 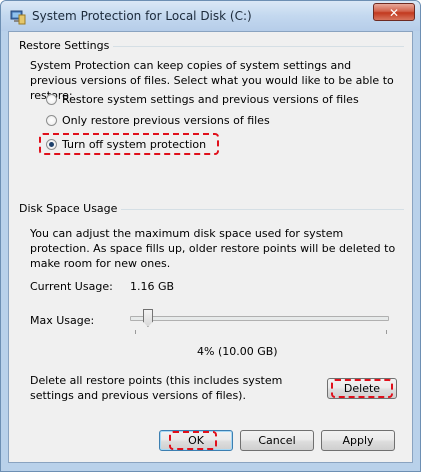 What do you see at coordinates (166, 120) in the screenshot?
I see `option-label: Only restore previous versions of files` at bounding box center [166, 120].